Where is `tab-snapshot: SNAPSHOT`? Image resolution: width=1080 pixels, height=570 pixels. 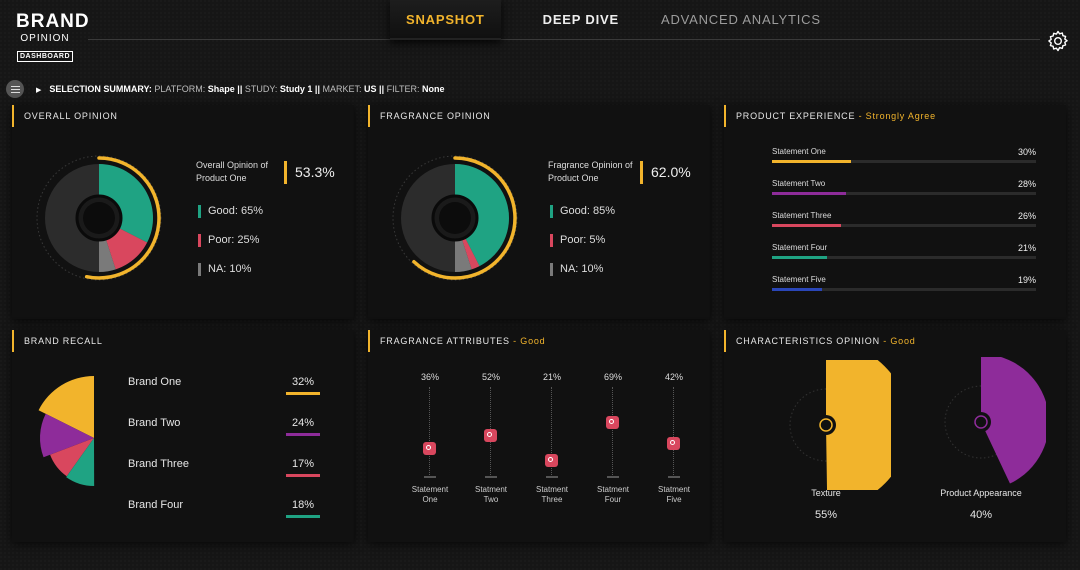 tab-snapshot: SNAPSHOT is located at coordinates (445, 20).